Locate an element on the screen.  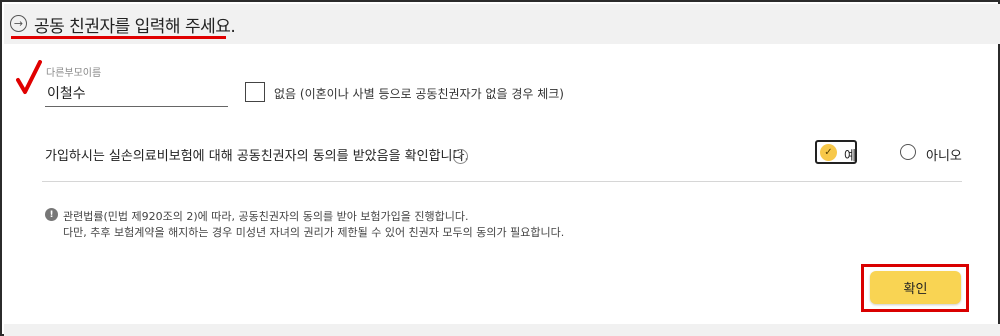
page-title: 공동 친권자를 입력해 주세요. is located at coordinates (135, 27).